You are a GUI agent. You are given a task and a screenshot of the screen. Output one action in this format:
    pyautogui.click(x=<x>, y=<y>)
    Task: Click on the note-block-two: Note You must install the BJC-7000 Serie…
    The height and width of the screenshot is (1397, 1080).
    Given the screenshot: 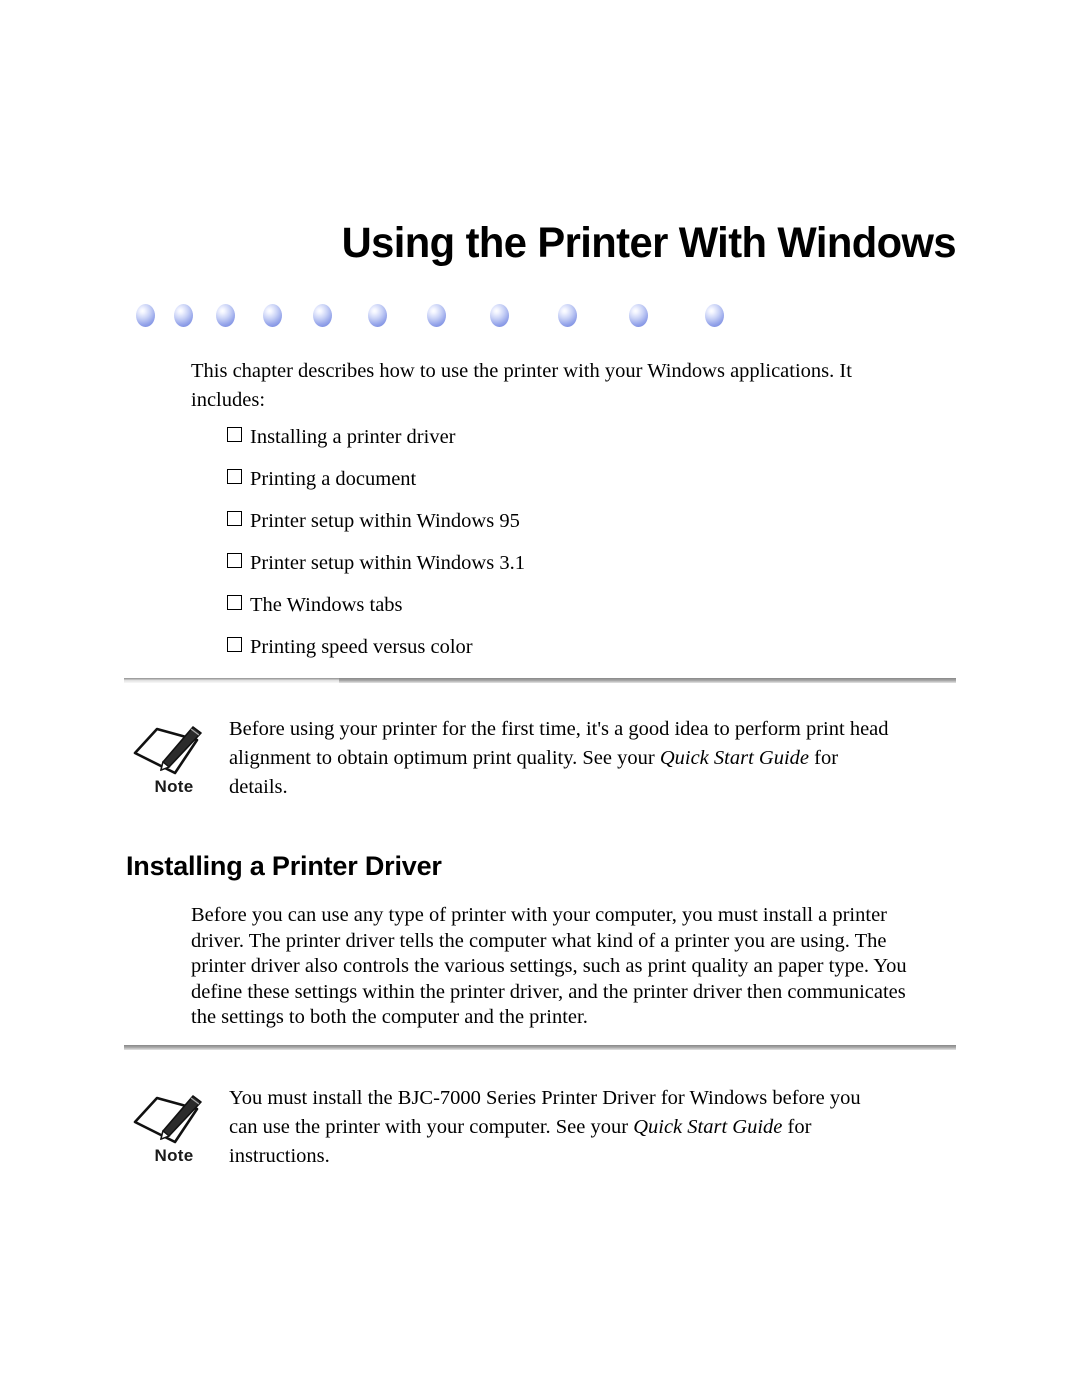 What is the action you would take?
    pyautogui.click(x=544, y=1139)
    